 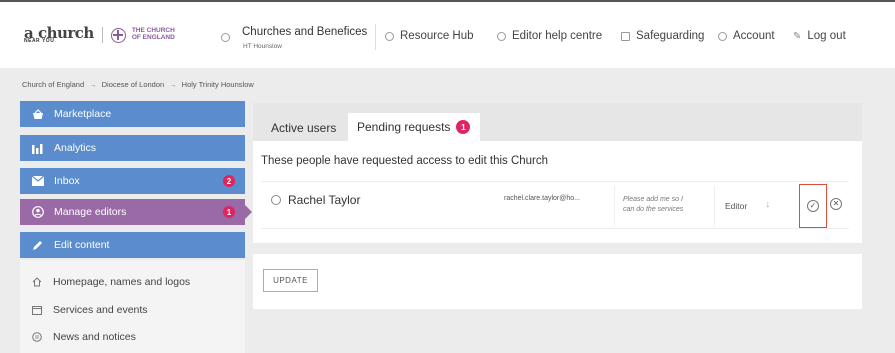 I want to click on basket-icon, so click(x=38, y=114).